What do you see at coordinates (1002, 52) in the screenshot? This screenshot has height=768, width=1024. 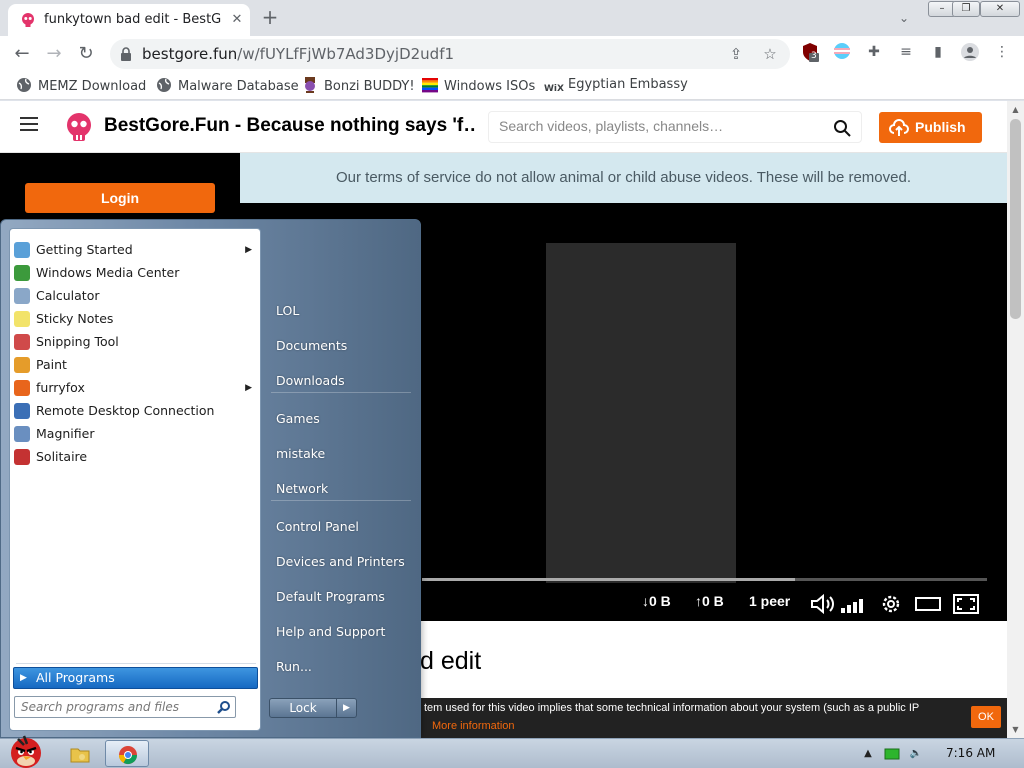 I see `browser-menu-icon: ⋮` at bounding box center [1002, 52].